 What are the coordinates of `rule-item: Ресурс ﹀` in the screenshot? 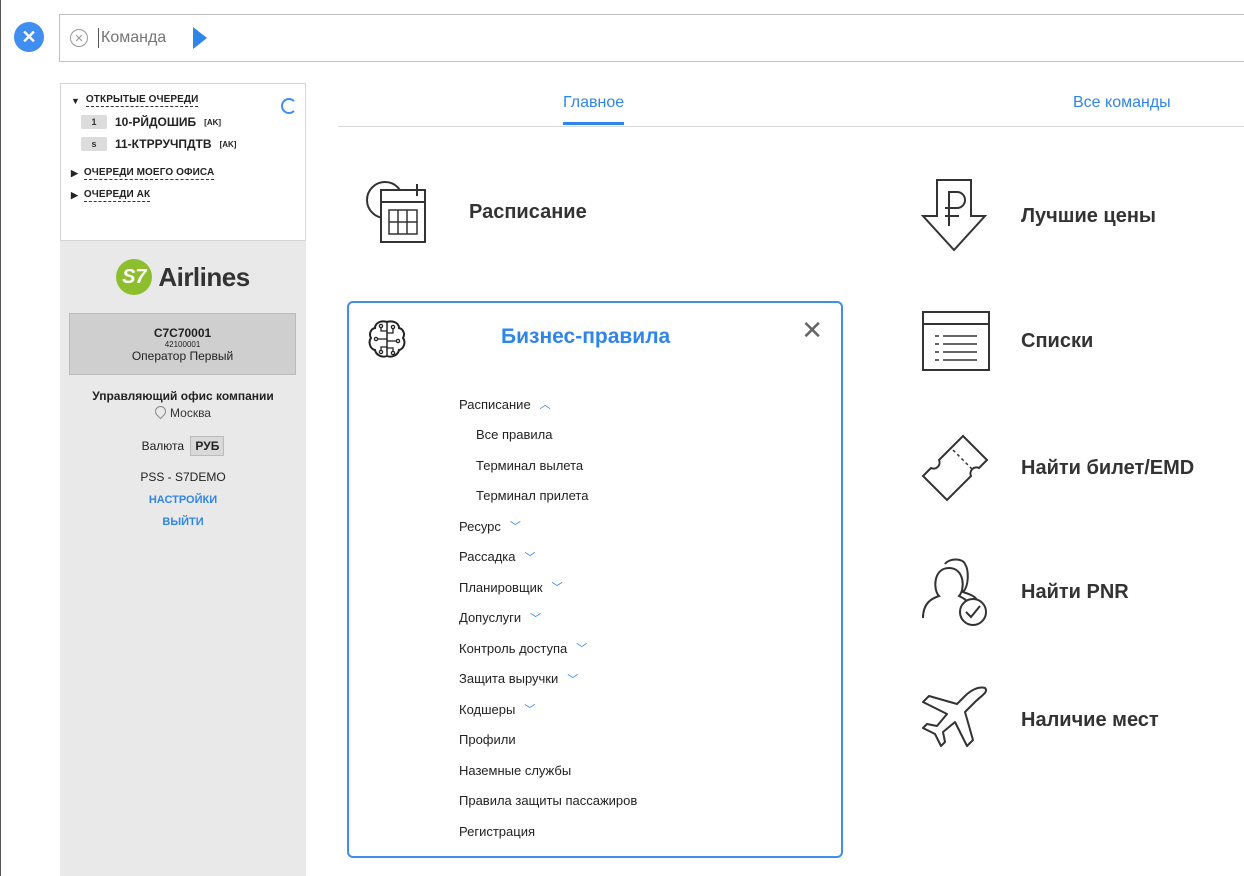 It's located at (548, 526).